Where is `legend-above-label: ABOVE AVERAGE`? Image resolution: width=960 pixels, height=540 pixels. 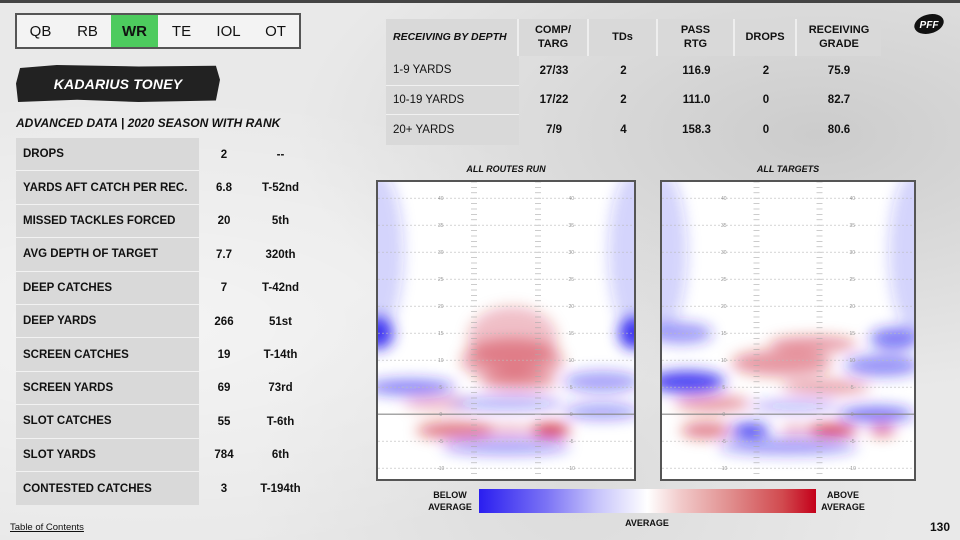
legend-above-label: ABOVE AVERAGE is located at coordinates (843, 501).